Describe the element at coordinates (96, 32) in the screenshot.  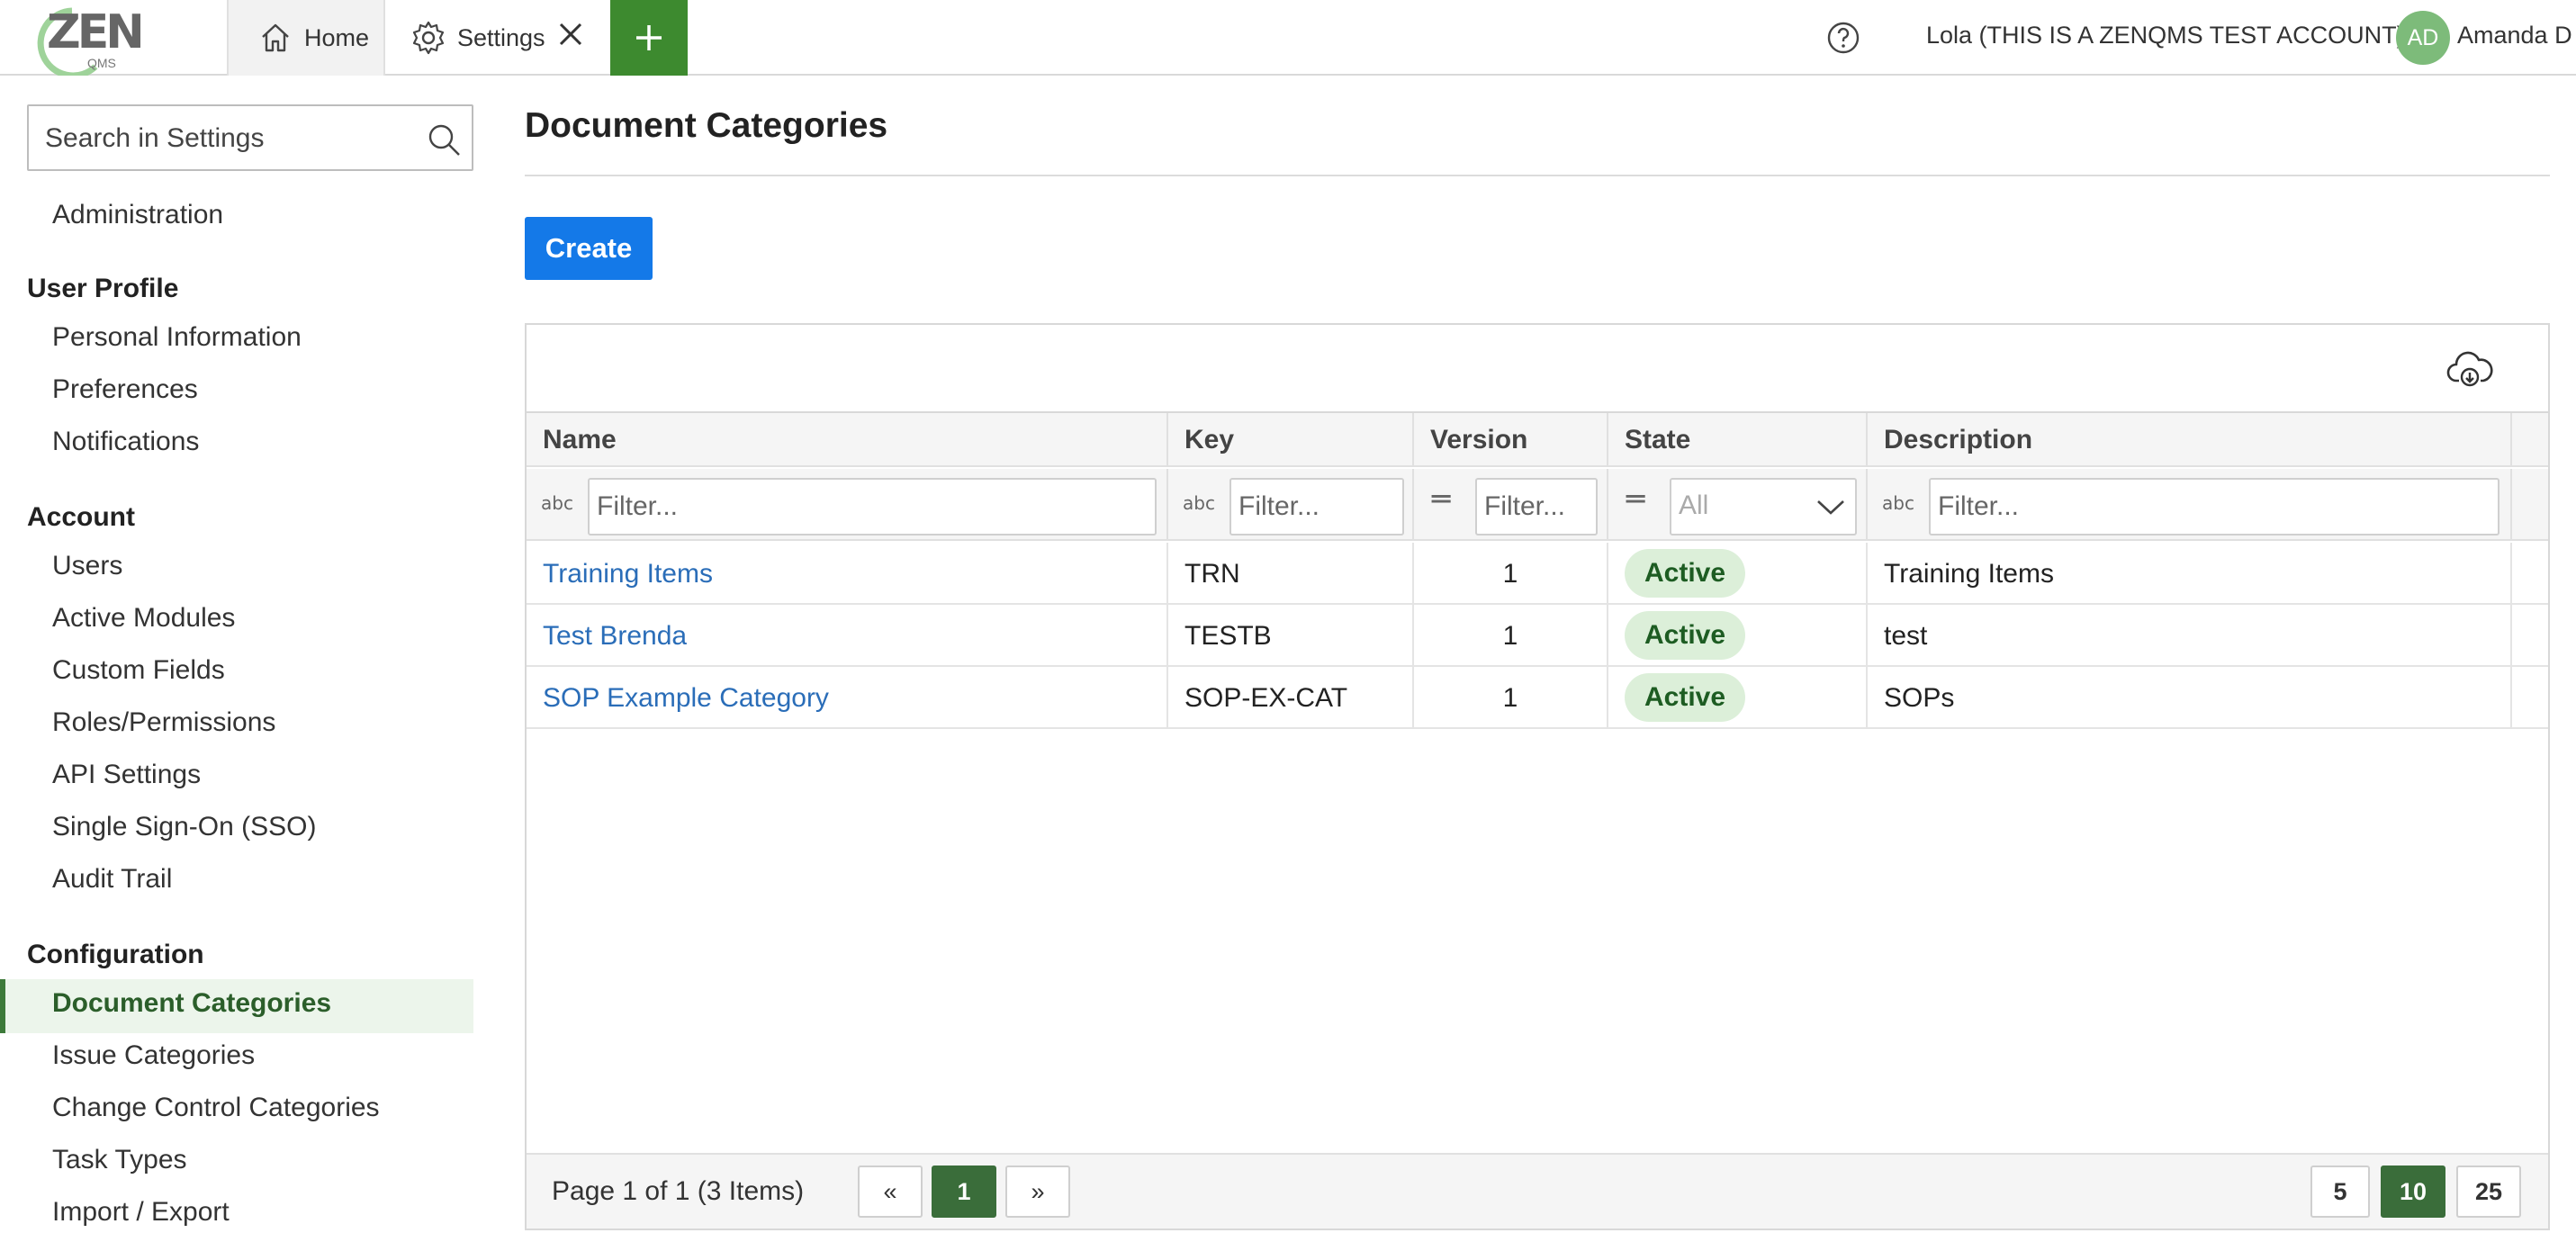
I see `logo-text: ZEN` at that location.